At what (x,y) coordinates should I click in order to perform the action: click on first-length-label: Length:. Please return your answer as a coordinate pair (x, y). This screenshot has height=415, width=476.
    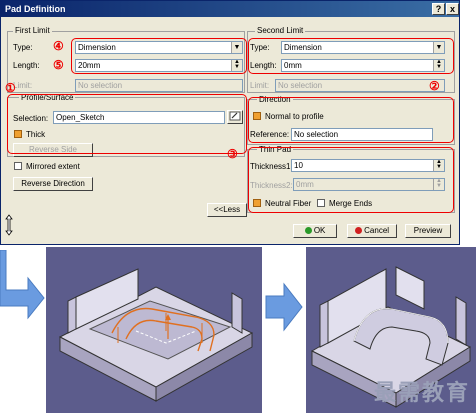
    Looking at the image, I should click on (26, 65).